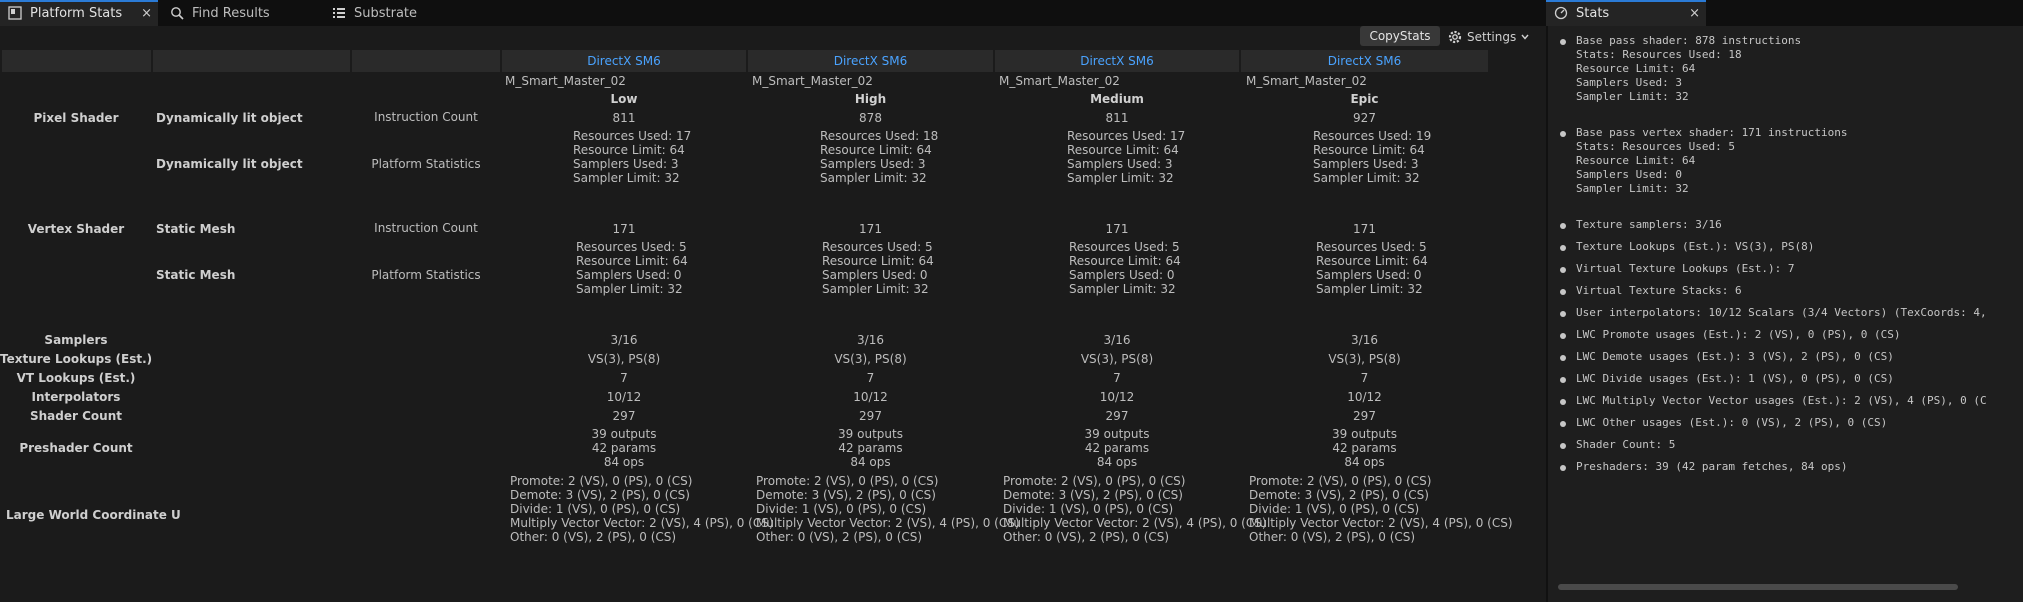  I want to click on stat-line: Samplers Used: 3, so click(626, 164).